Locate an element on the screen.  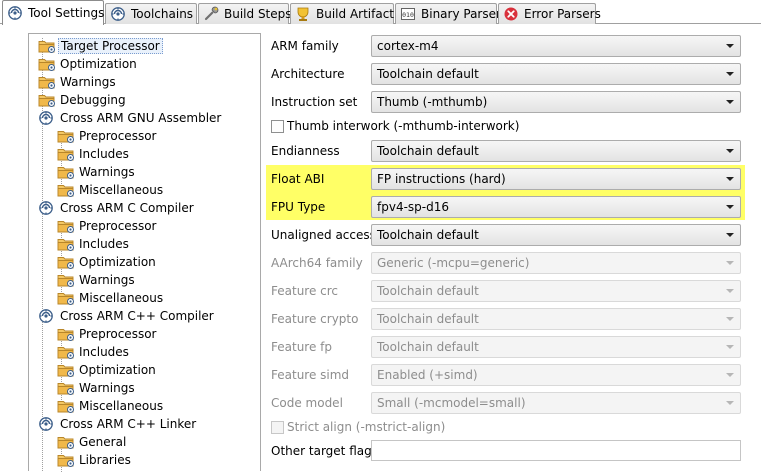
arm-family-combo: cortex-m4 is located at coordinates (556, 46).